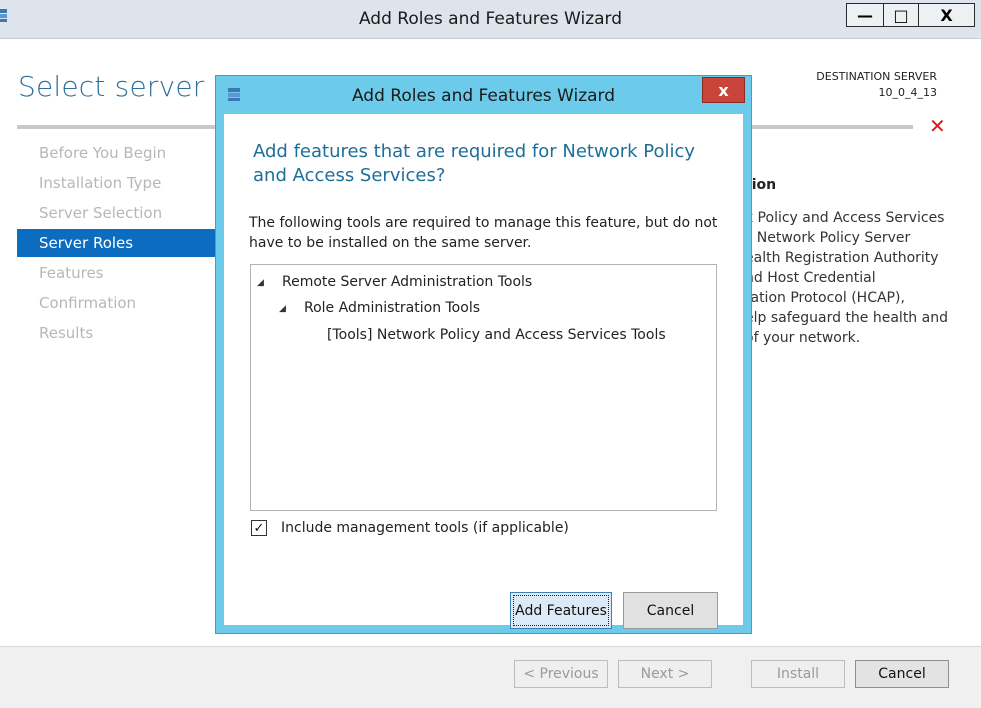  I want to click on description-line: of your network., so click(803, 338).